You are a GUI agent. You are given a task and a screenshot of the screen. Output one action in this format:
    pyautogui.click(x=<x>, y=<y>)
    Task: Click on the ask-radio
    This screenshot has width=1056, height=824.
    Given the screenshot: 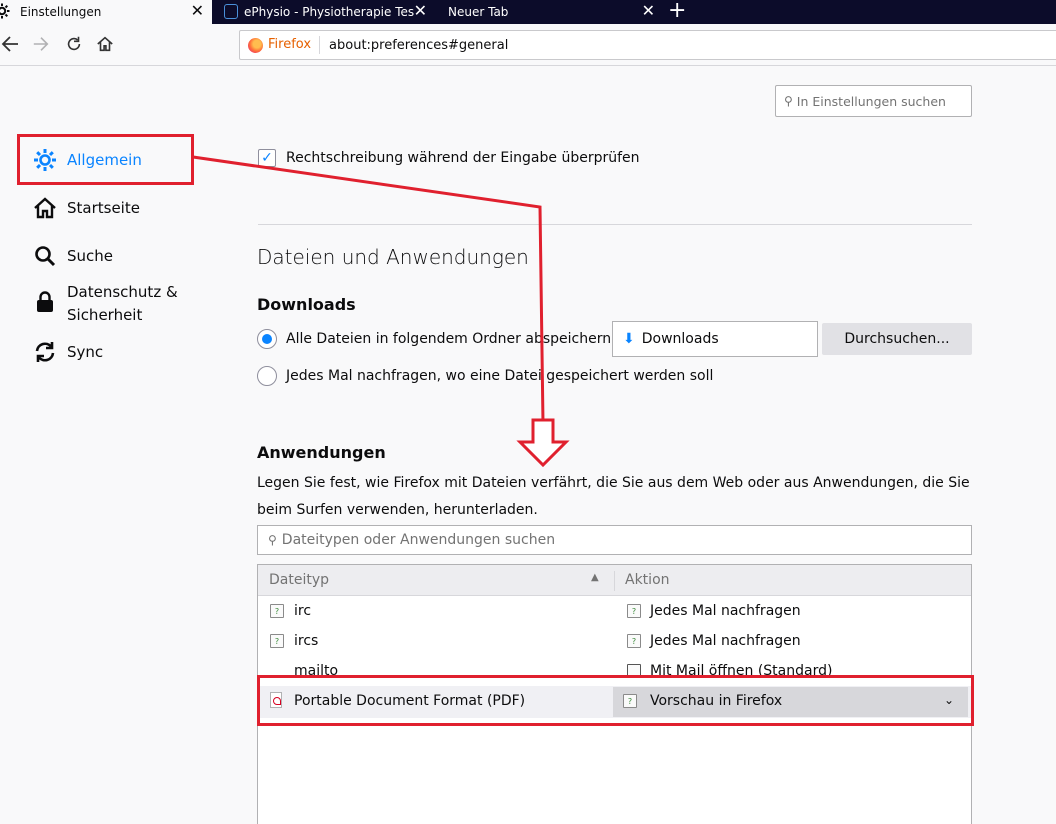 What is the action you would take?
    pyautogui.click(x=267, y=376)
    